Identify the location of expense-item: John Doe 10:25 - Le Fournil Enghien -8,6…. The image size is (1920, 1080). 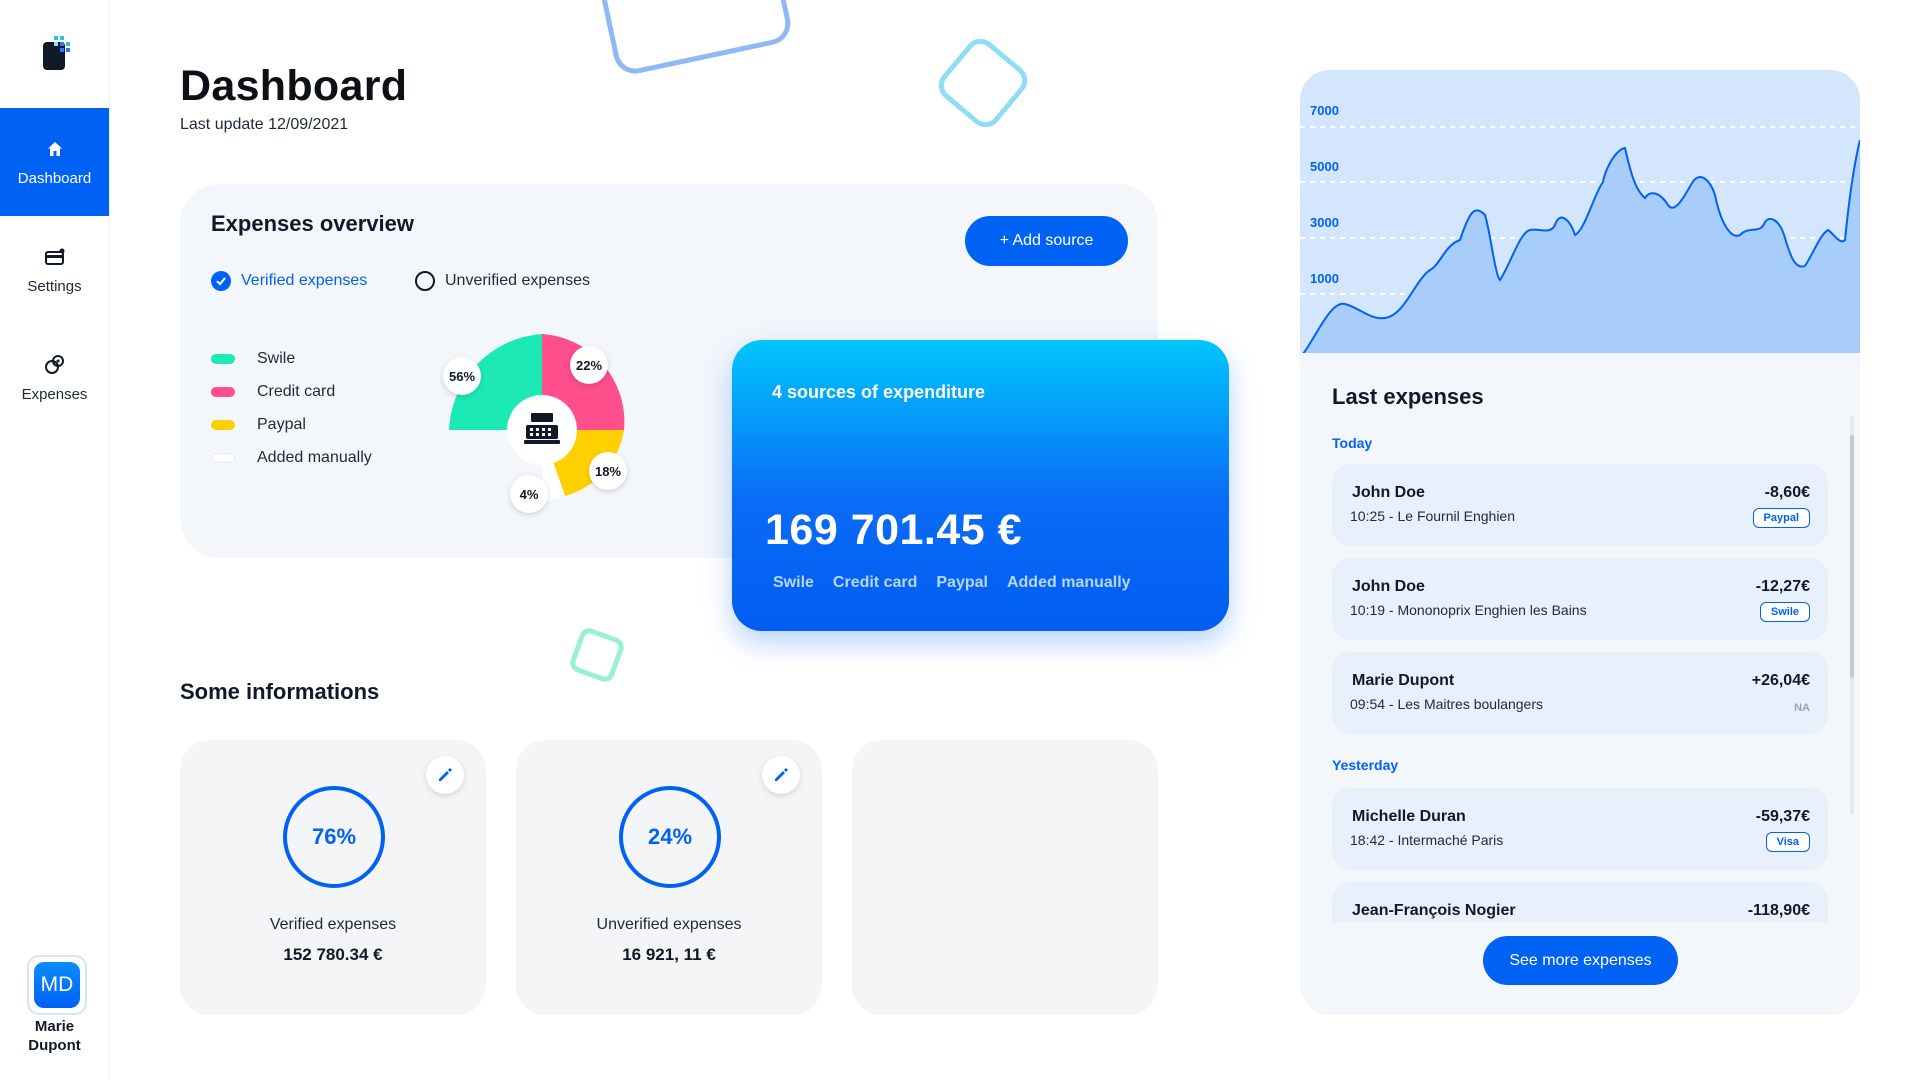
(1580, 505).